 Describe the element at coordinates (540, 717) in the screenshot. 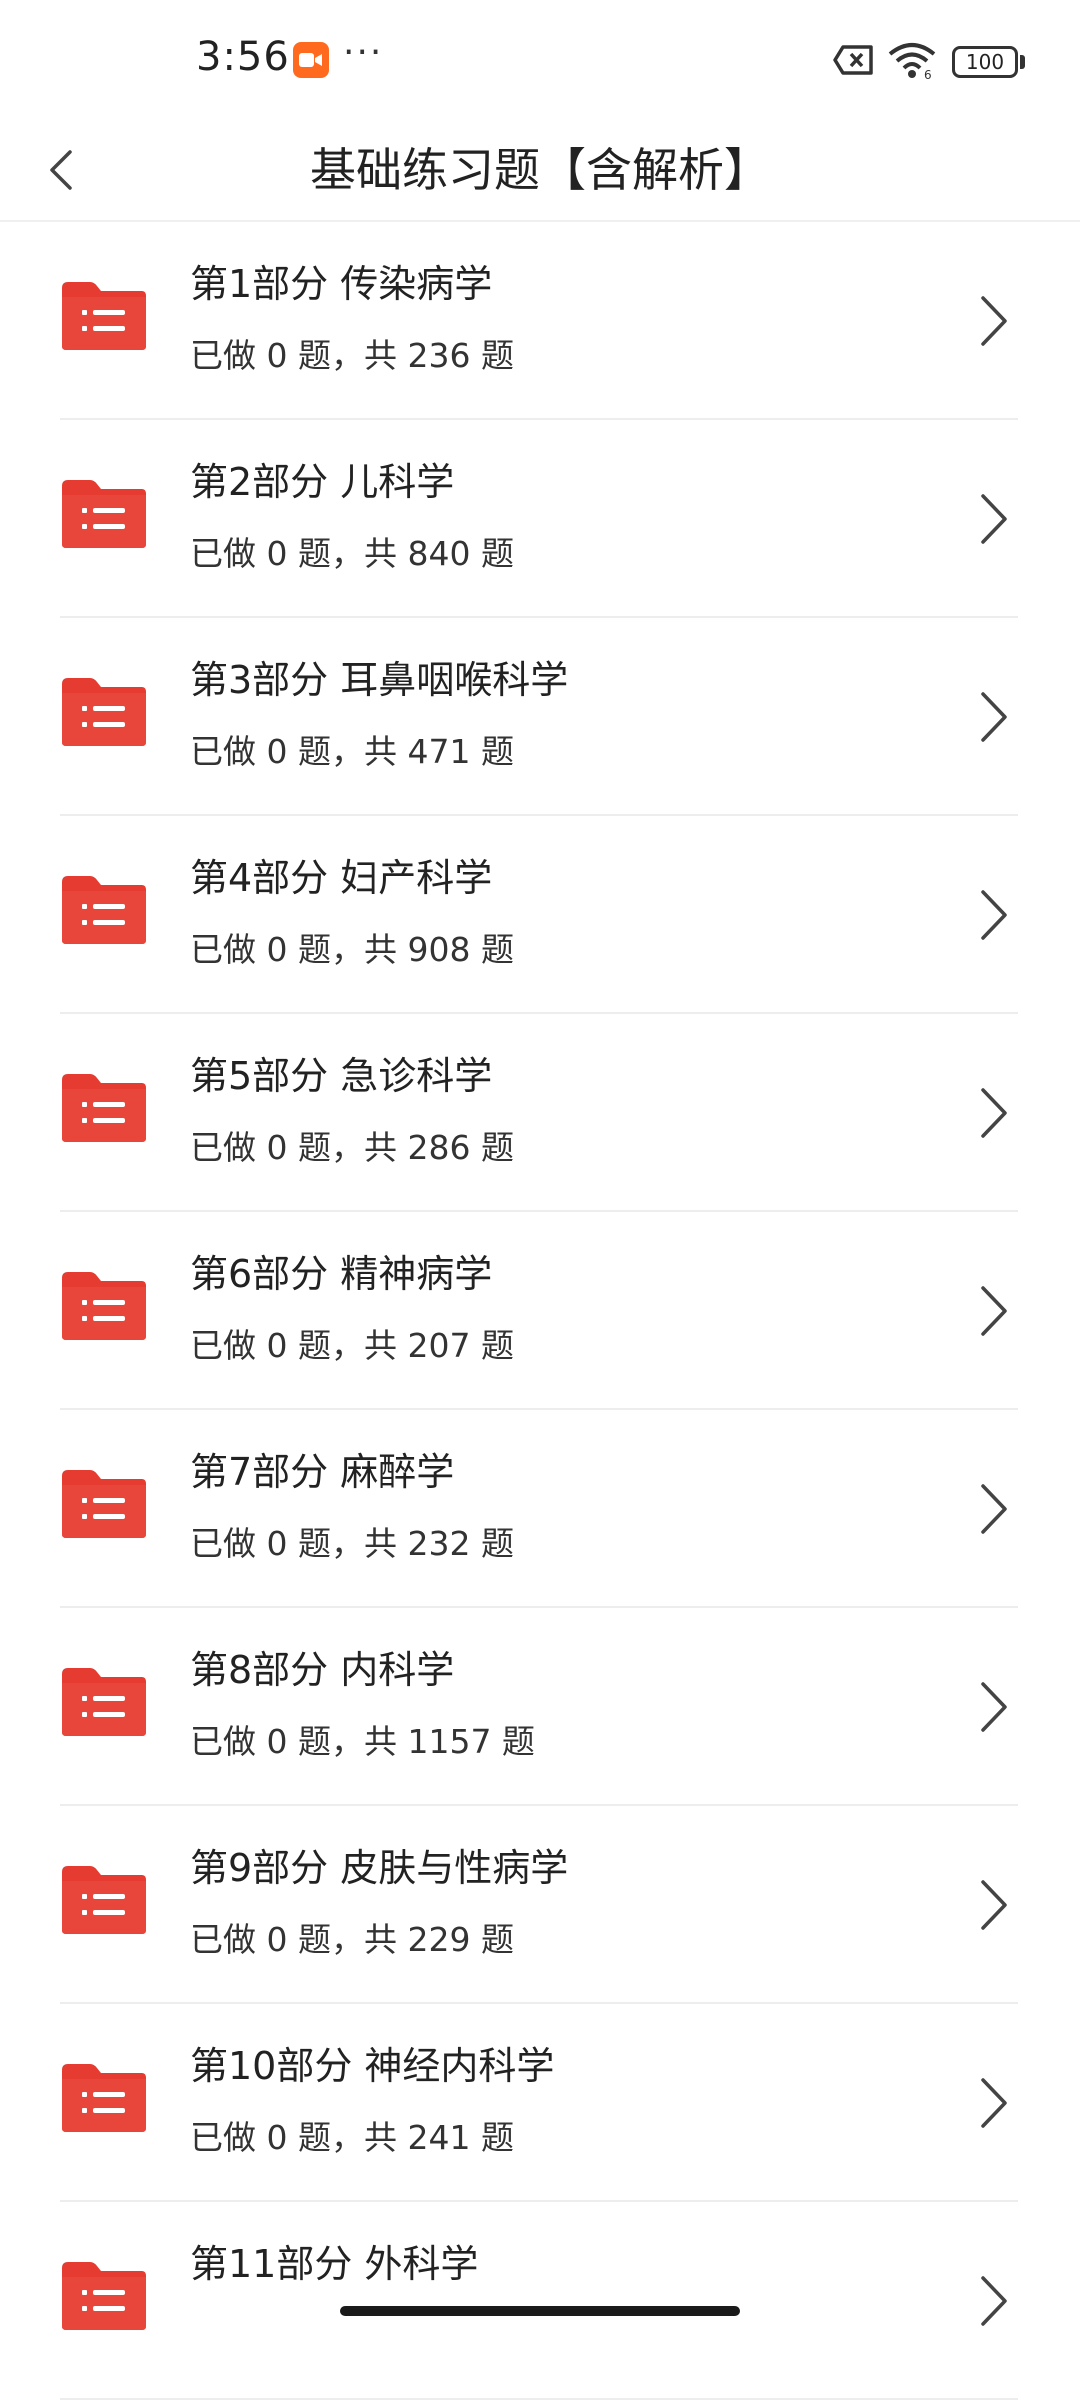

I see `list-item: 第3部分 耳鼻咽喉科学 已做 0 题，共 471 题` at that location.